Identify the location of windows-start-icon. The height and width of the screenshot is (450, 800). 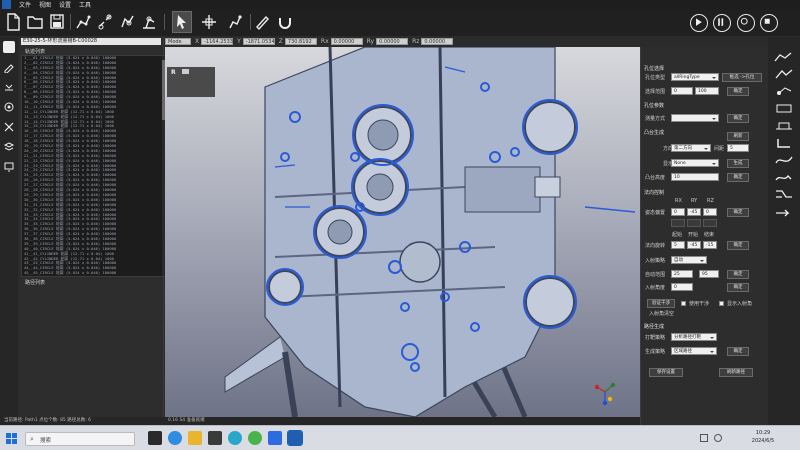
(11, 438).